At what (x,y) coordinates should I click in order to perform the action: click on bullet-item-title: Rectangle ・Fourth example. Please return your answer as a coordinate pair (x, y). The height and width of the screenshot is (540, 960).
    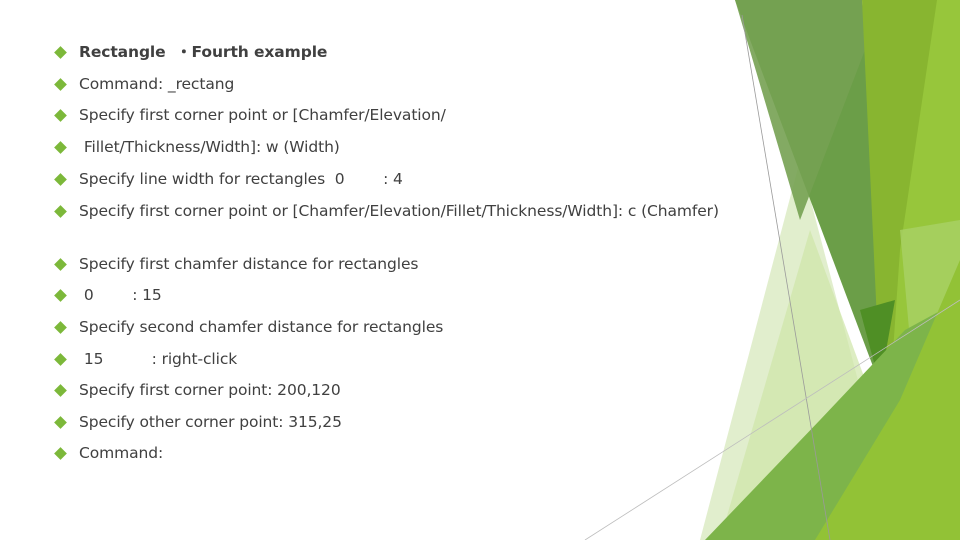
    Looking at the image, I should click on (190, 52).